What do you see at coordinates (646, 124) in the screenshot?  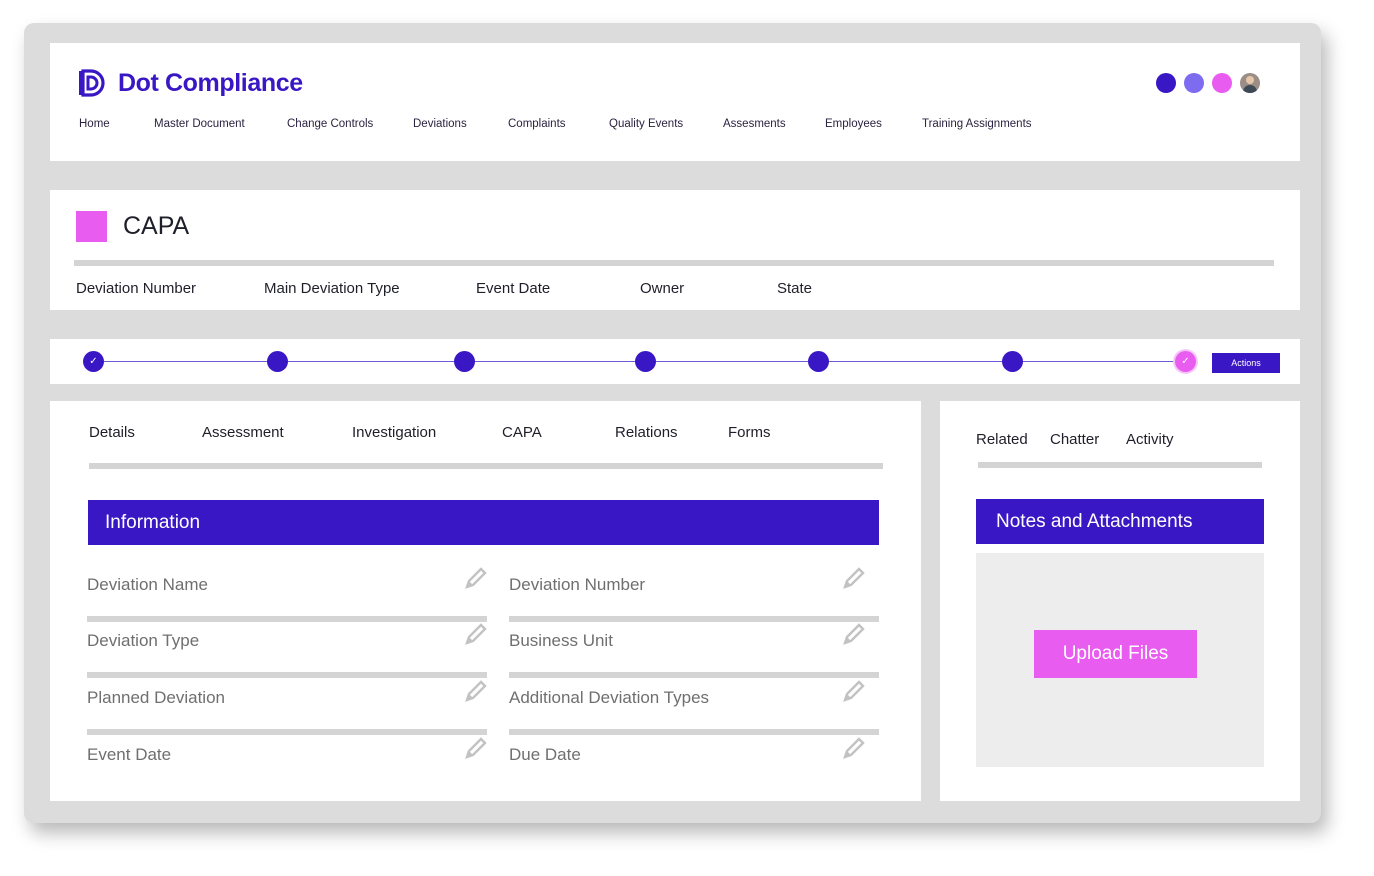 I see `nav-item-quality-events: Quality Events` at bounding box center [646, 124].